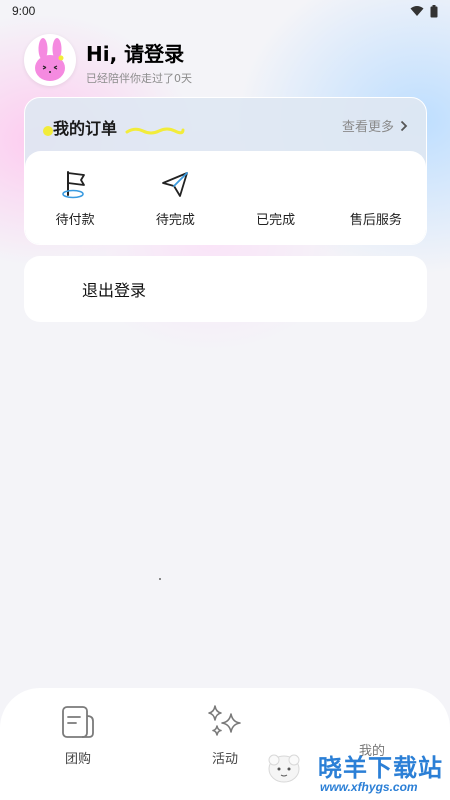  Describe the element at coordinates (276, 184) in the screenshot. I see `order-completed-icon-slot` at that location.